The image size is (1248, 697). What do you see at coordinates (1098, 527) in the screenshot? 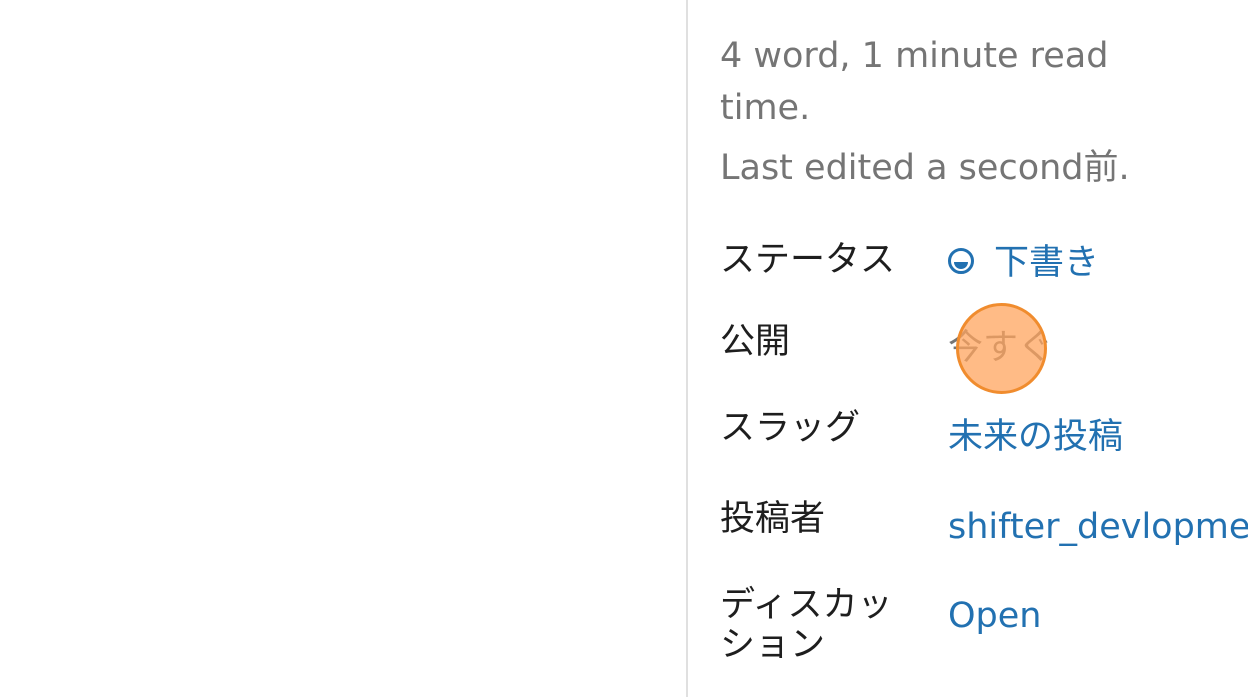
I see `author-select: shifter_devlopment` at bounding box center [1098, 527].